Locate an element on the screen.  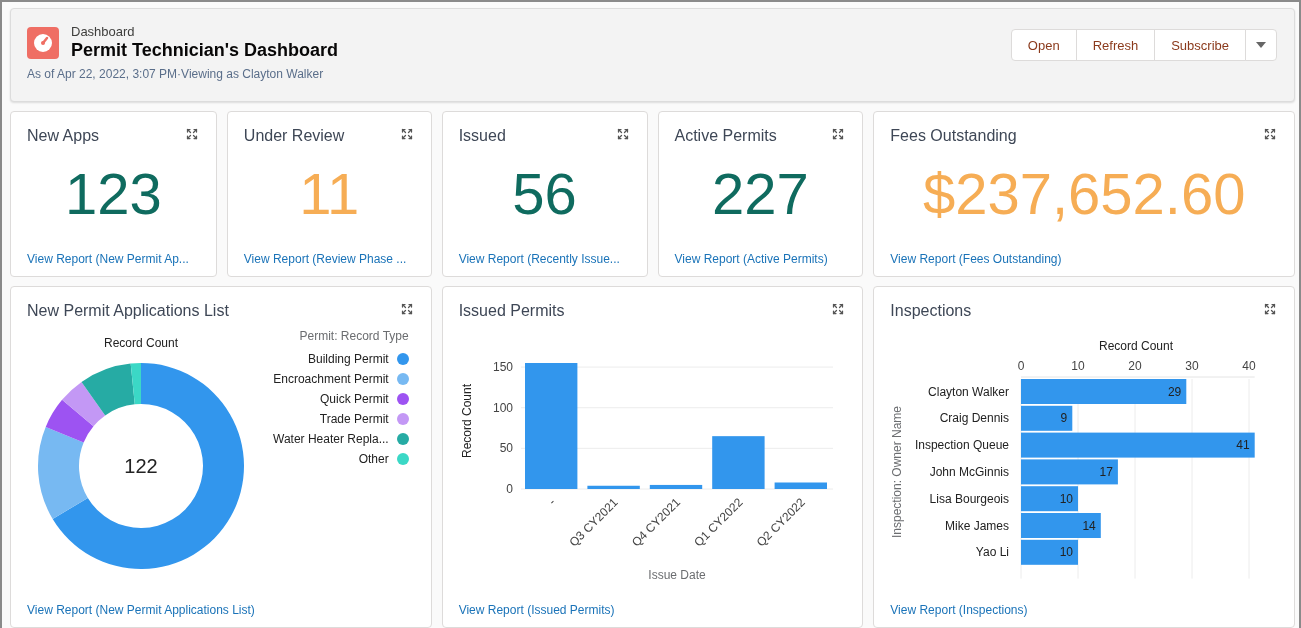
data-label: 29 is located at coordinates (1175, 391).